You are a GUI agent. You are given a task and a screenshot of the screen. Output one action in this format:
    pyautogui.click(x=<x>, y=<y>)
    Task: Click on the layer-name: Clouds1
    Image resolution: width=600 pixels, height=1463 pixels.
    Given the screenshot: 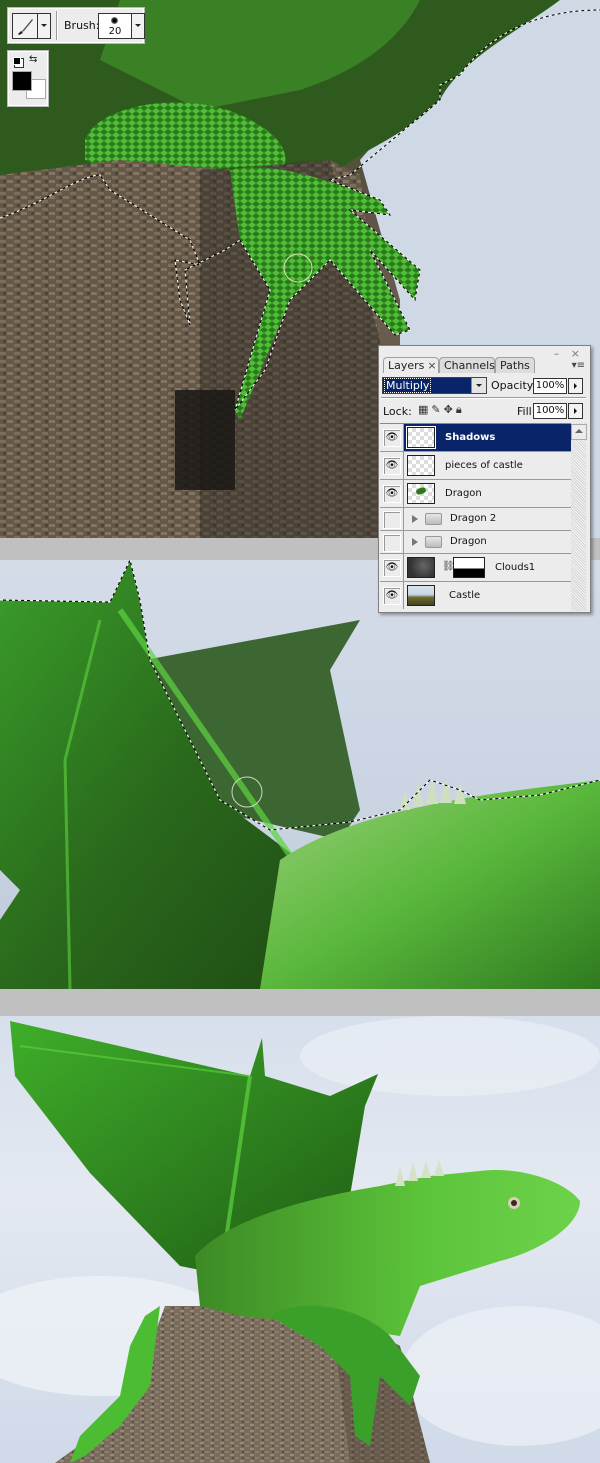 What is the action you would take?
    pyautogui.click(x=515, y=567)
    